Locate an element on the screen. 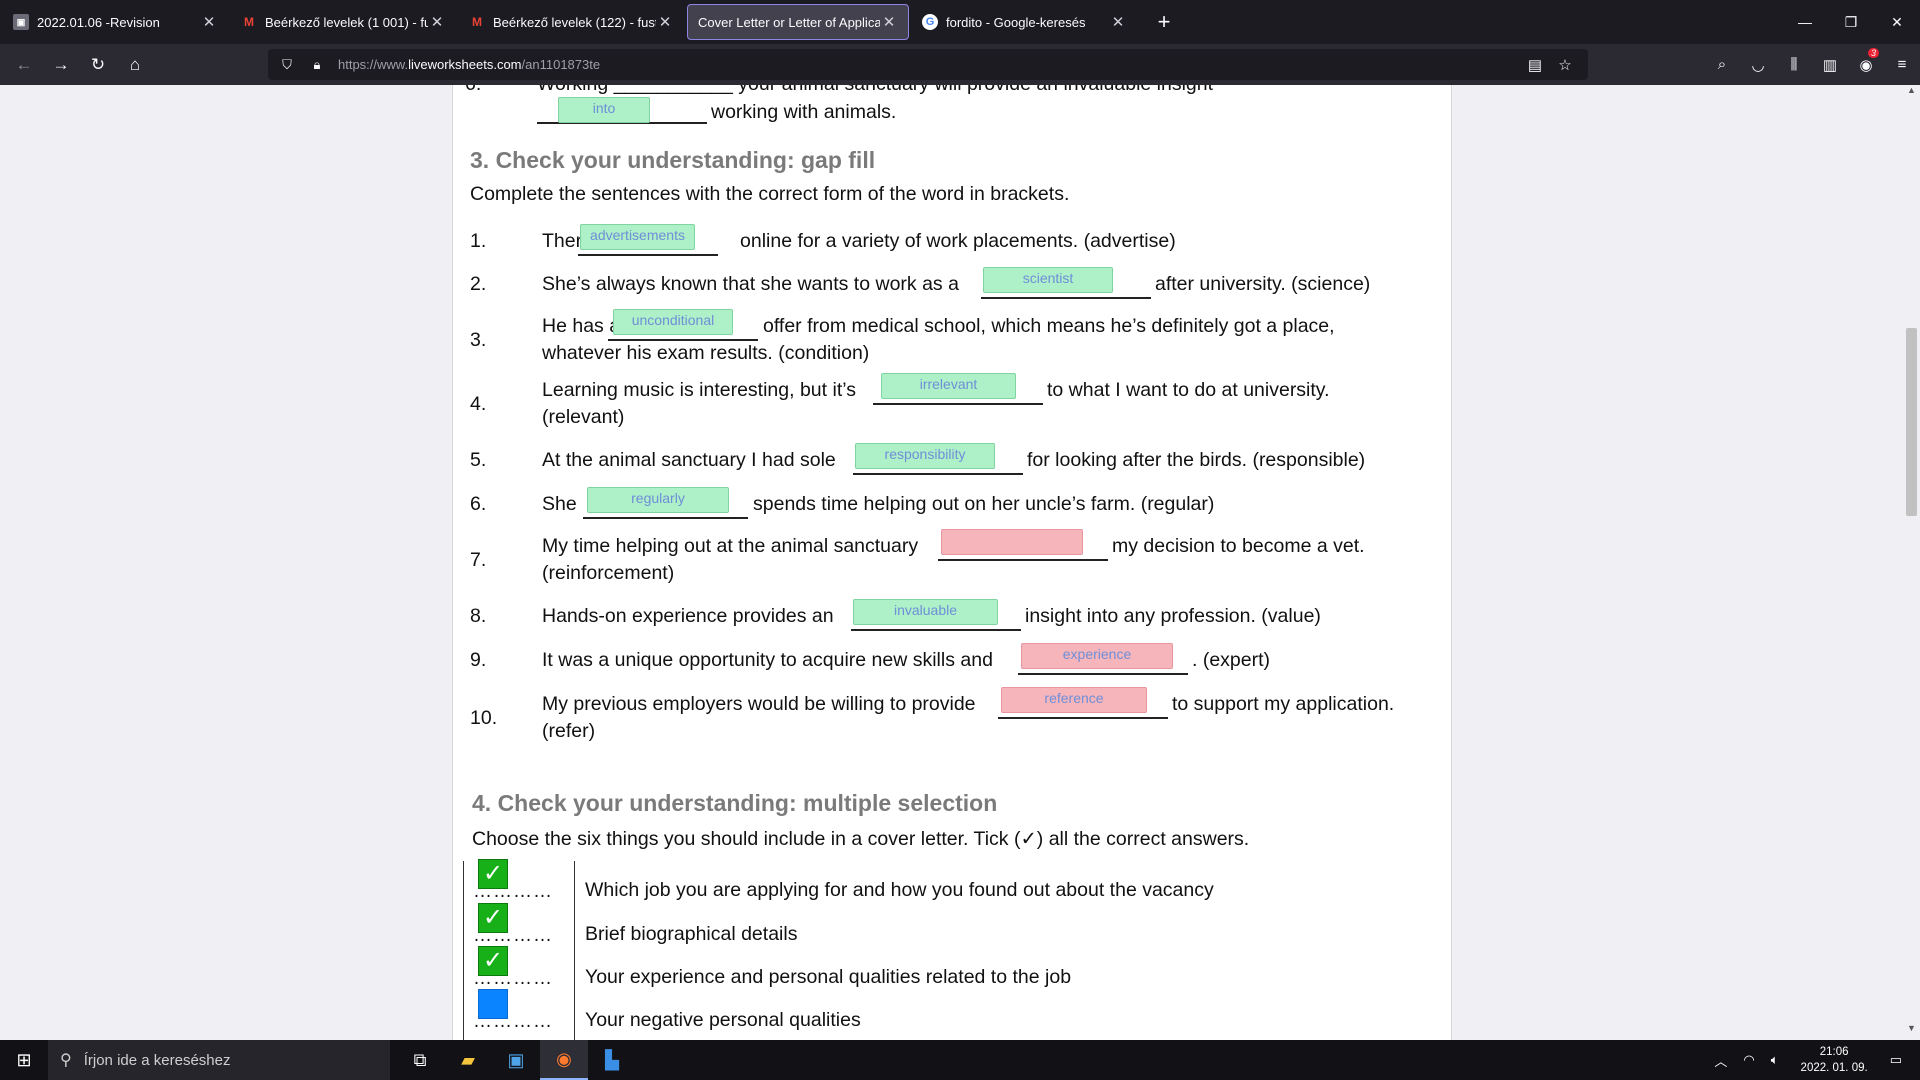 Image resolution: width=1920 pixels, height=1080 pixels. answer-box-incorrect: reference is located at coordinates (1074, 700).